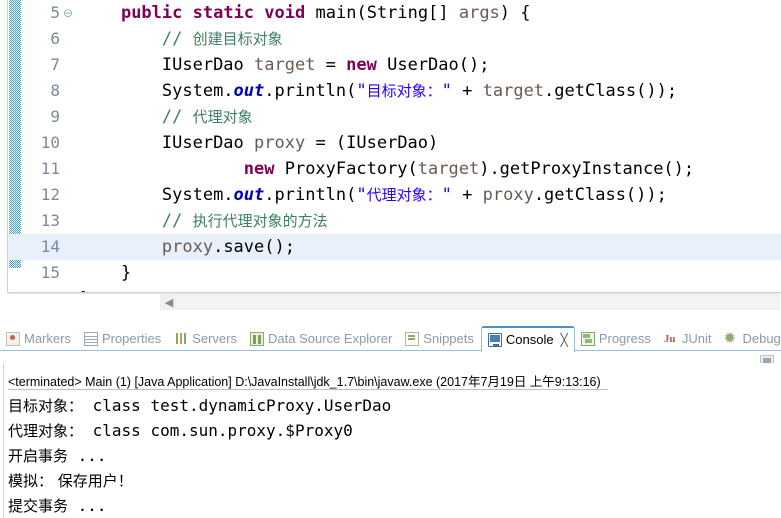 Image resolution: width=781 pixels, height=518 pixels. Describe the element at coordinates (123, 339) in the screenshot. I see `view-tab-properties: Properties` at that location.